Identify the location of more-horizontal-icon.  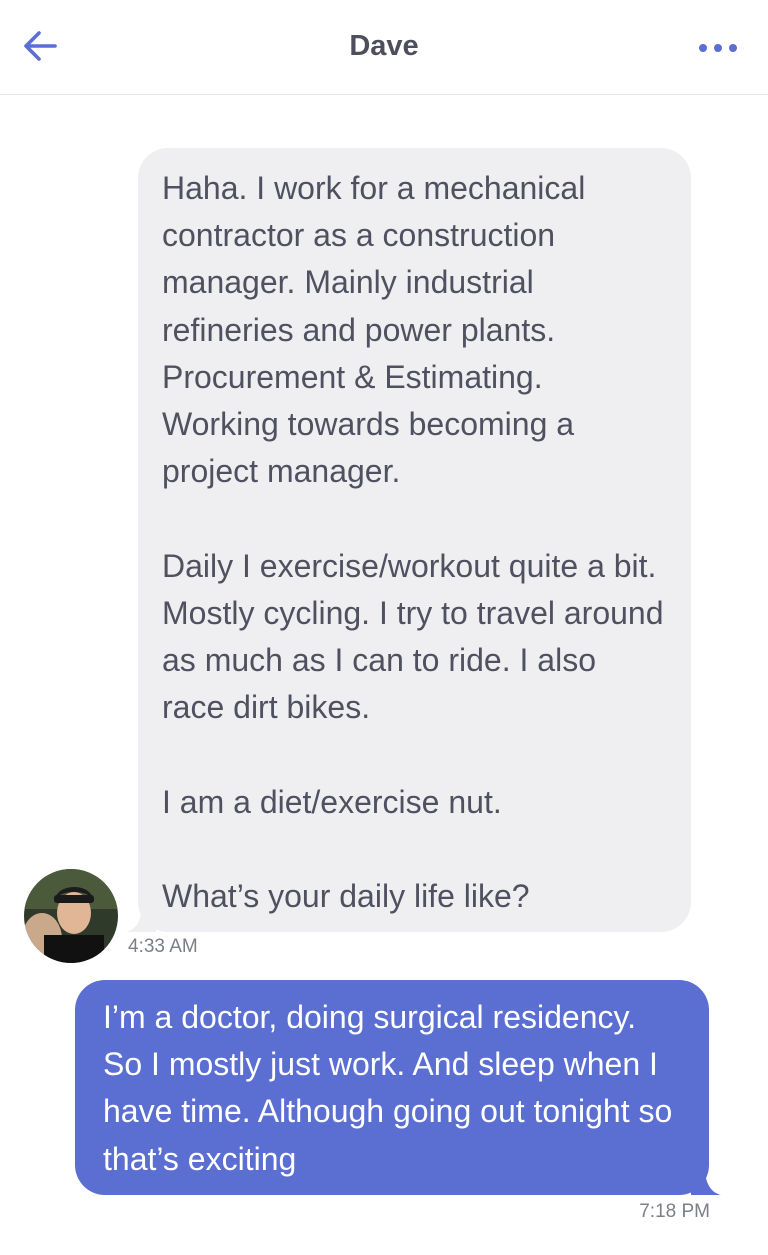
(718, 48).